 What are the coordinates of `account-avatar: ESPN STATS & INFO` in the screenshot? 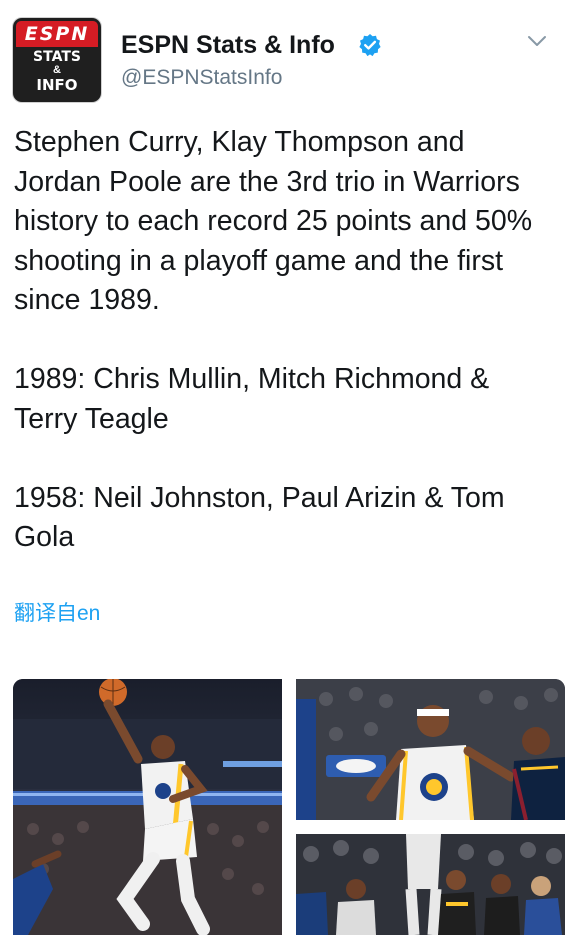 It's located at (57, 60).